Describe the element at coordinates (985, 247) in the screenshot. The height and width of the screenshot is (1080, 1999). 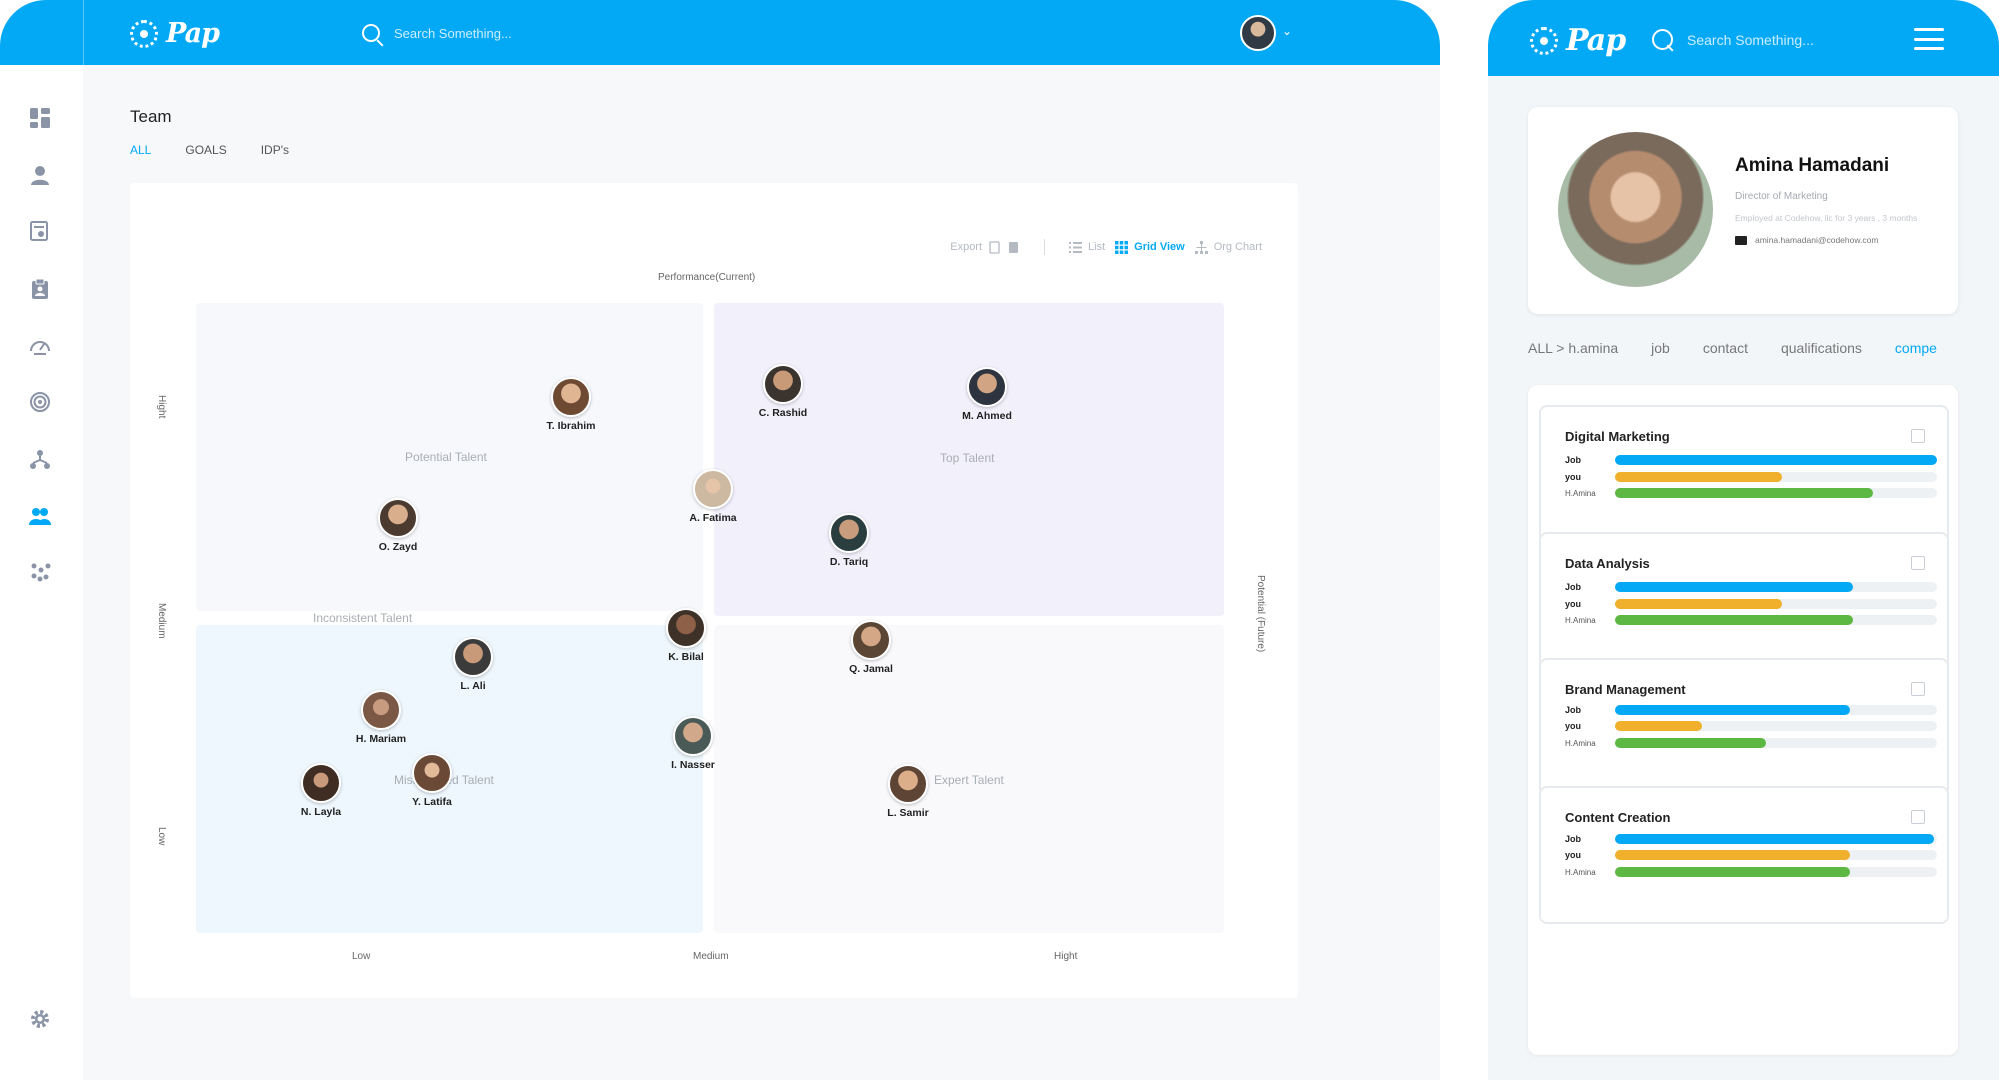
I see `export-button: Export` at that location.